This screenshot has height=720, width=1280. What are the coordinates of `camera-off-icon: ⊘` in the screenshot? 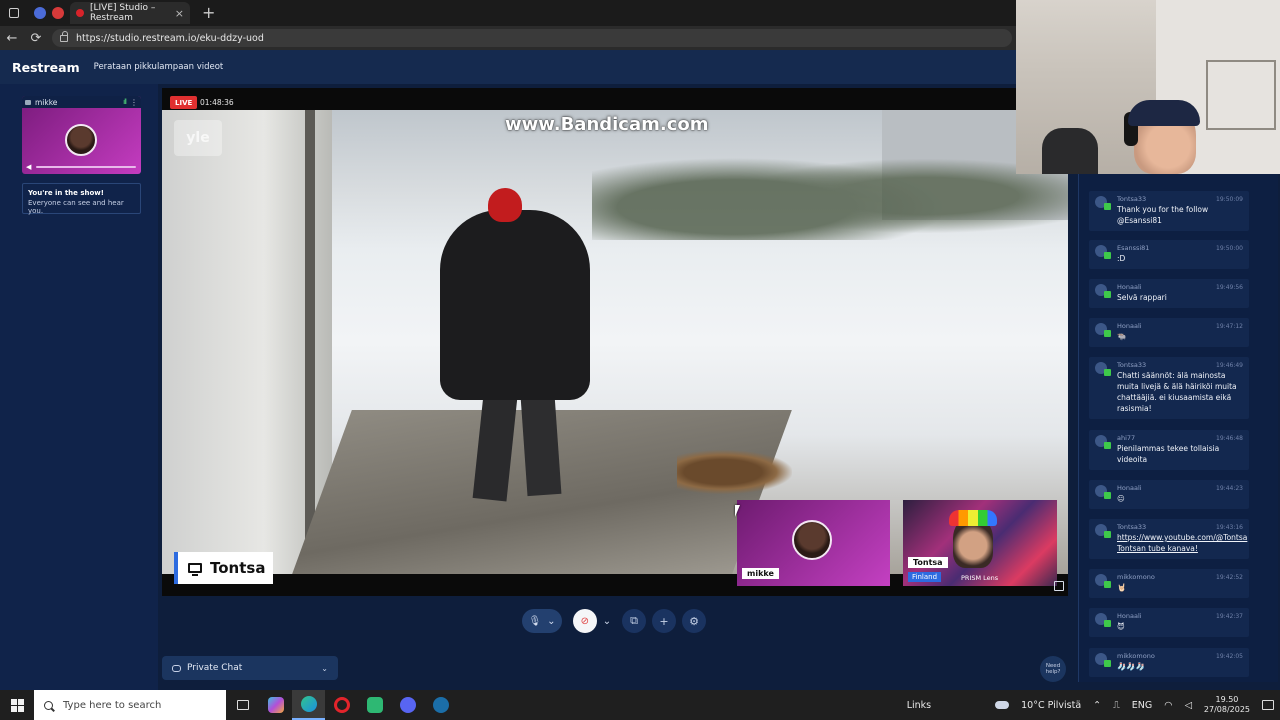 It's located at (584, 621).